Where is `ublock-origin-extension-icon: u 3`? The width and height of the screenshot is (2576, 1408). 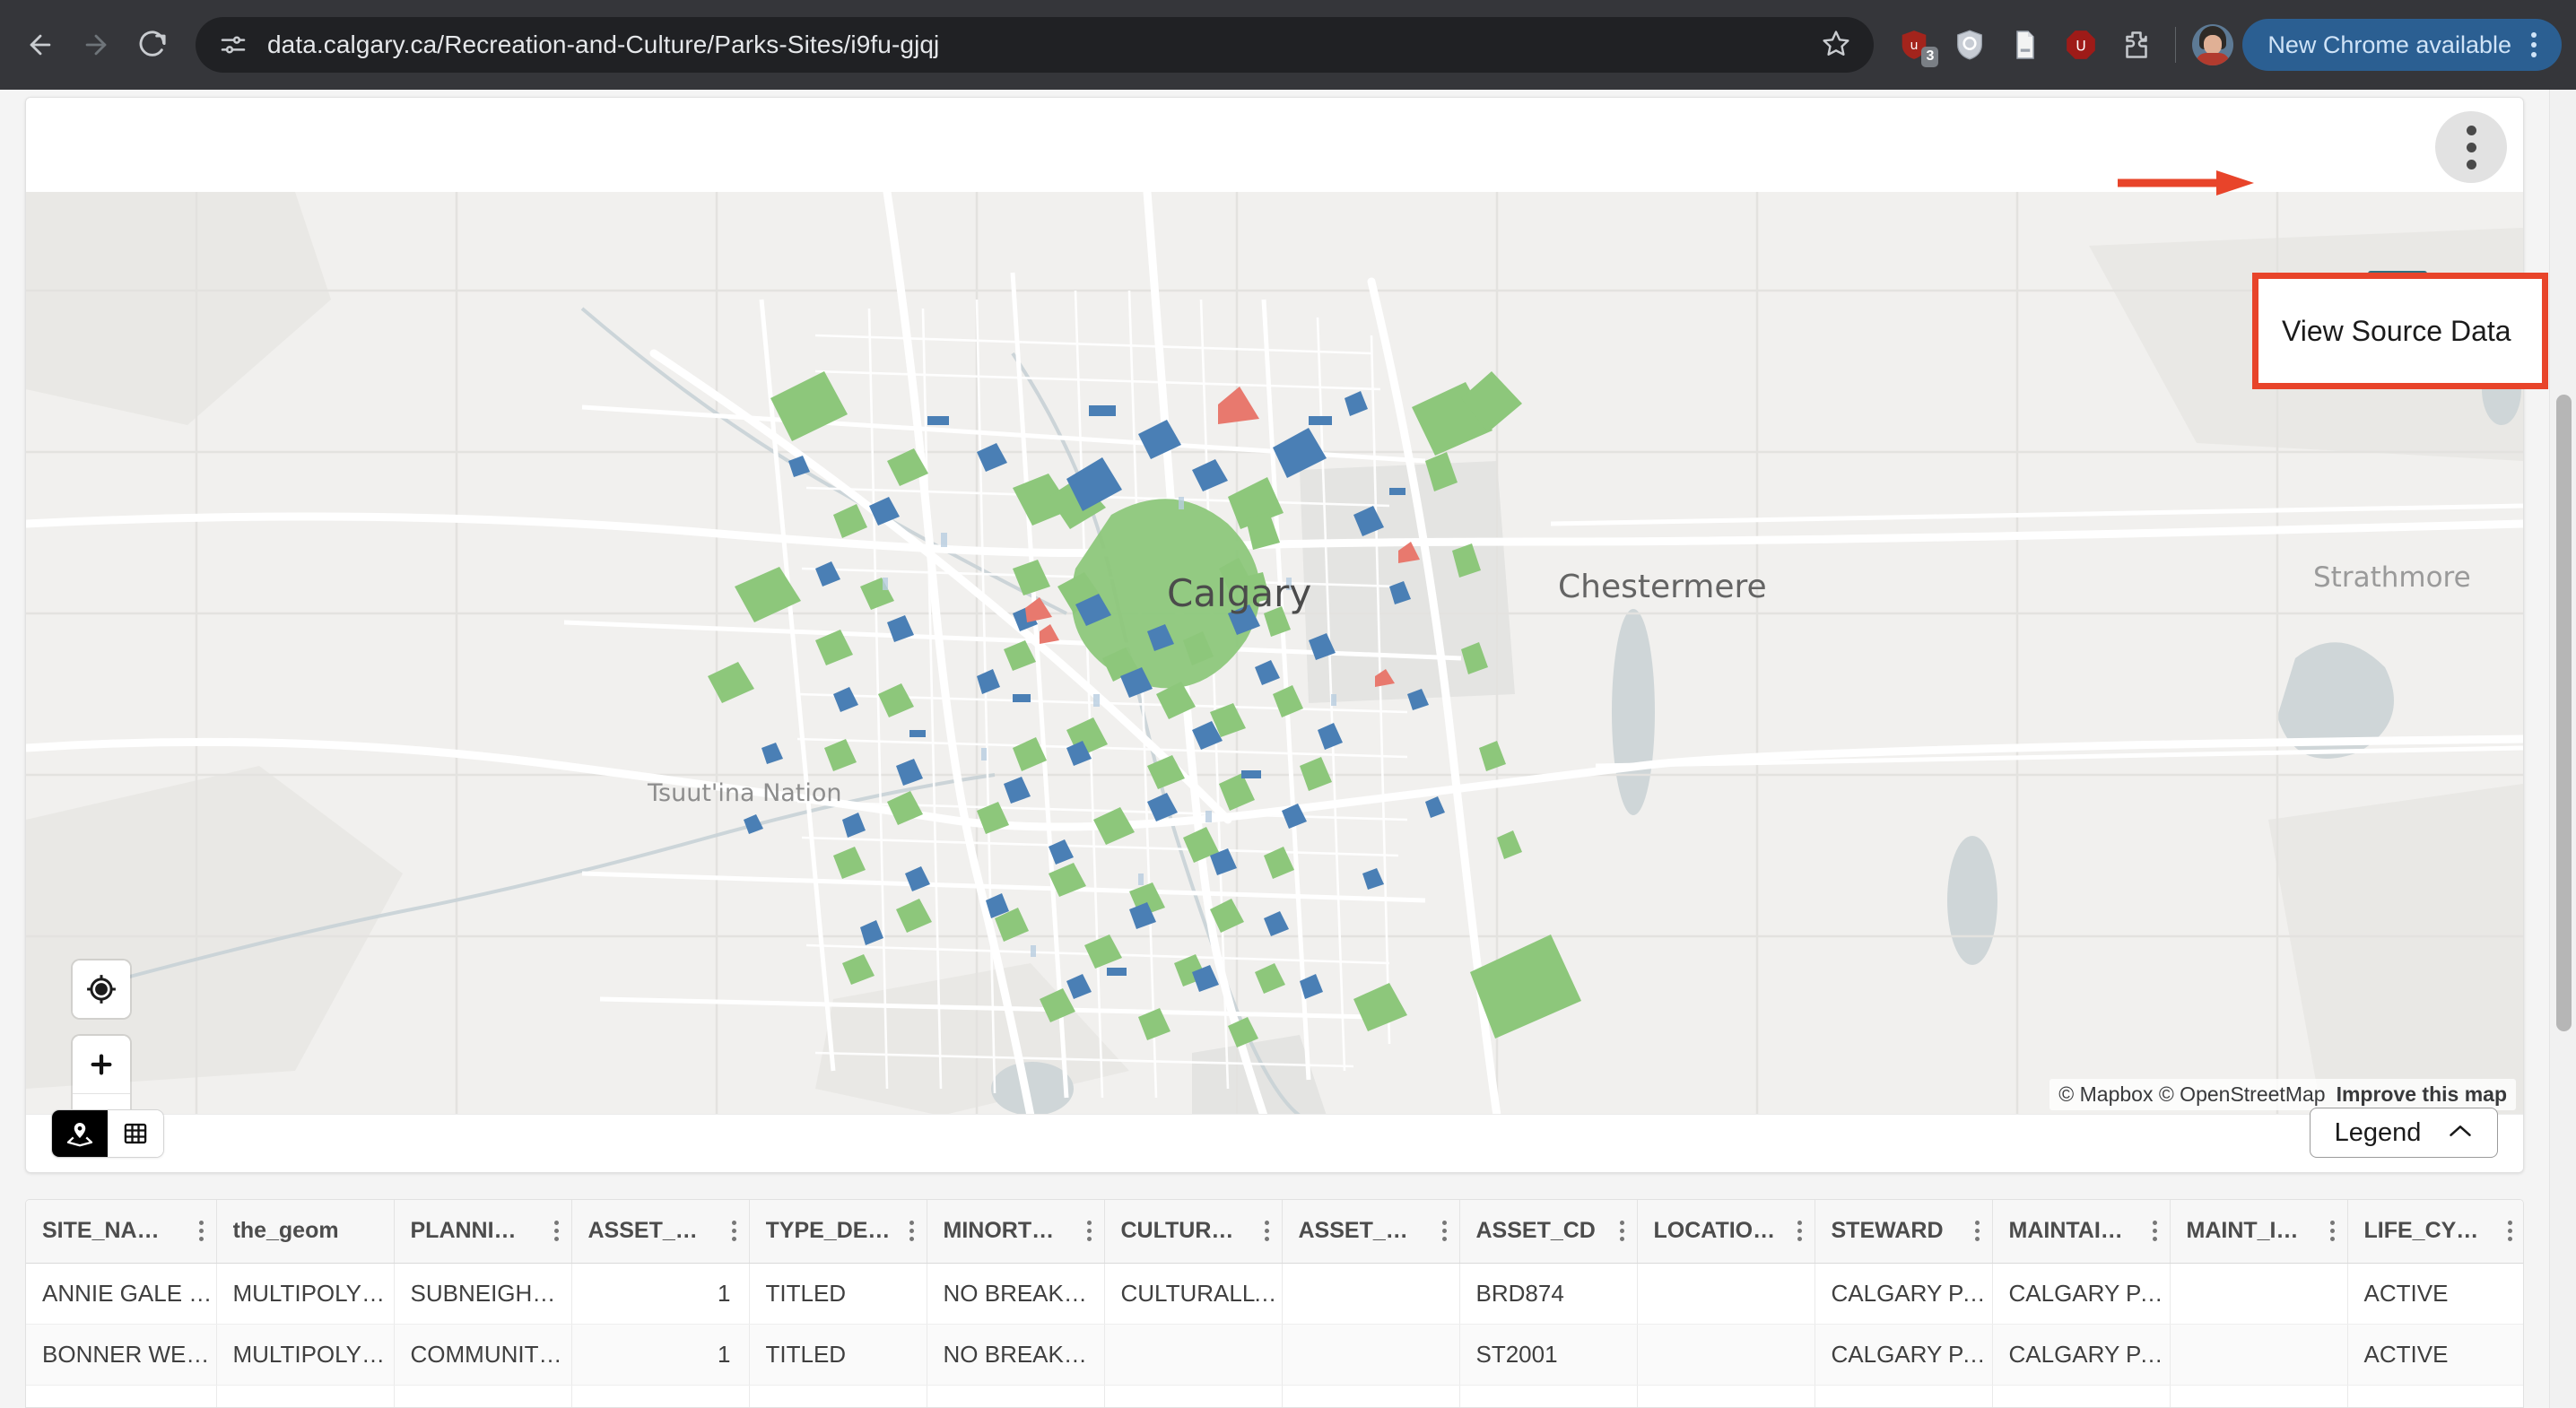
ublock-origin-extension-icon: u 3 is located at coordinates (1914, 45).